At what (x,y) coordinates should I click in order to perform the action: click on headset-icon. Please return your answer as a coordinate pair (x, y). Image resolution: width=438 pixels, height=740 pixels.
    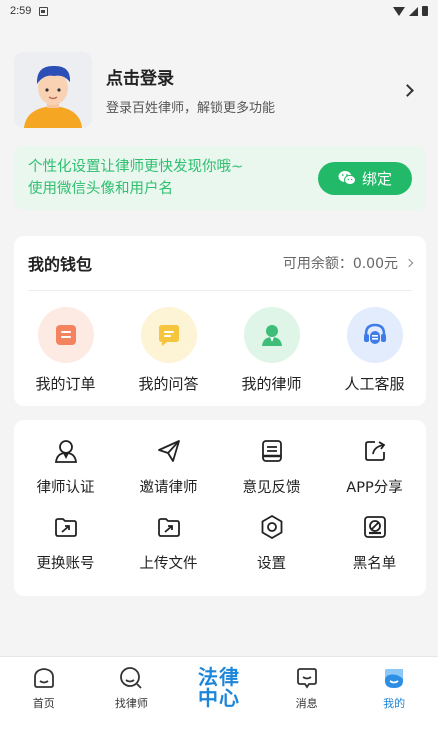
    Looking at the image, I should click on (374, 333).